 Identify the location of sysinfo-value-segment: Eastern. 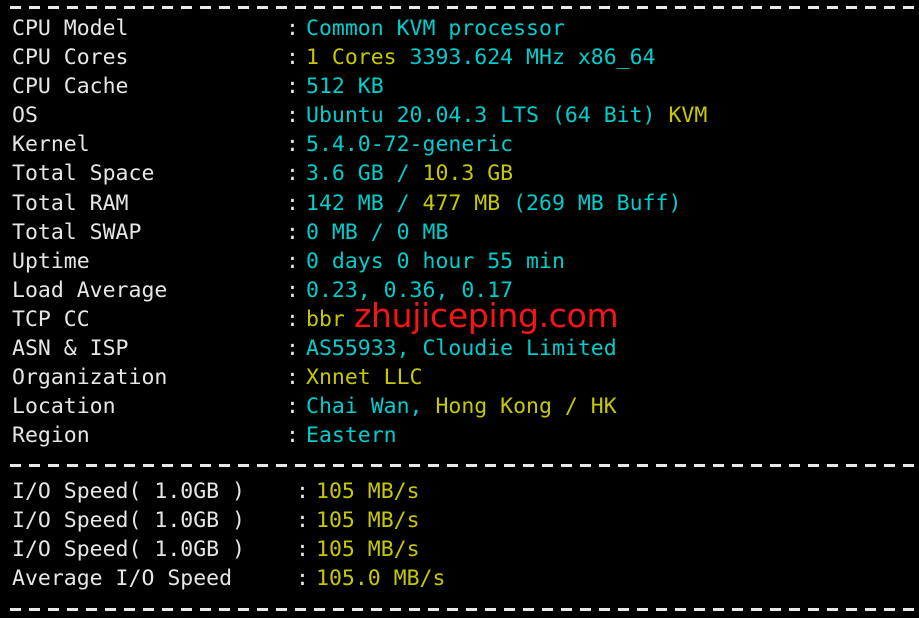
(351, 436).